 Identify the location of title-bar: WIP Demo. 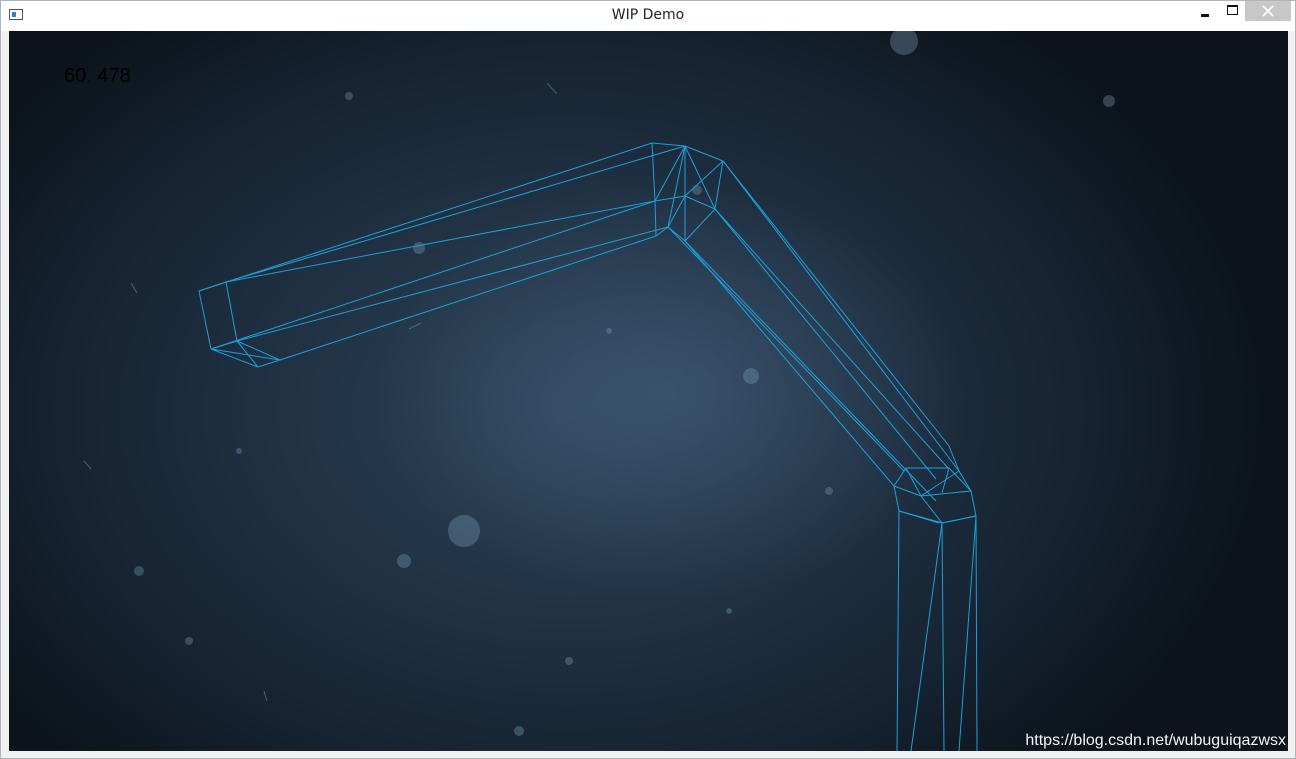
(648, 16).